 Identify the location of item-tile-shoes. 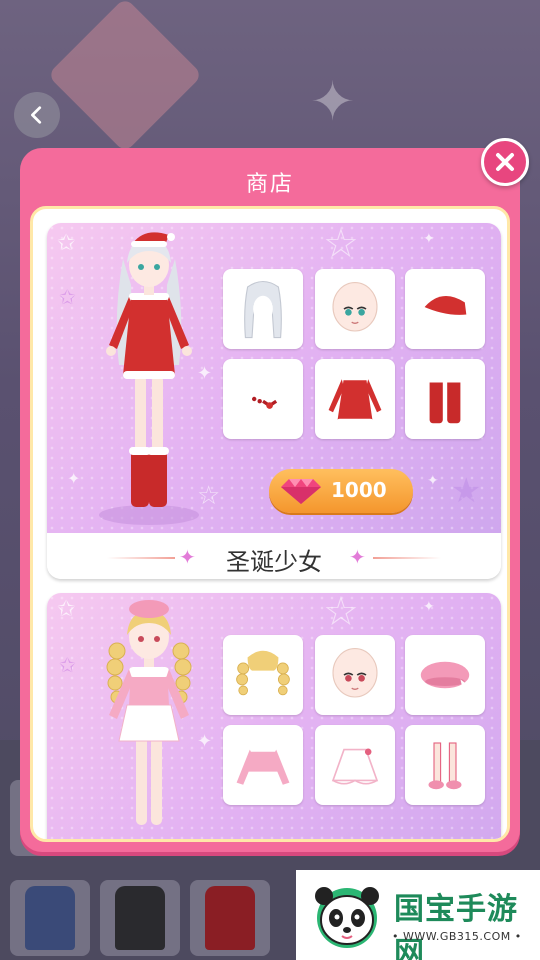
(445, 765).